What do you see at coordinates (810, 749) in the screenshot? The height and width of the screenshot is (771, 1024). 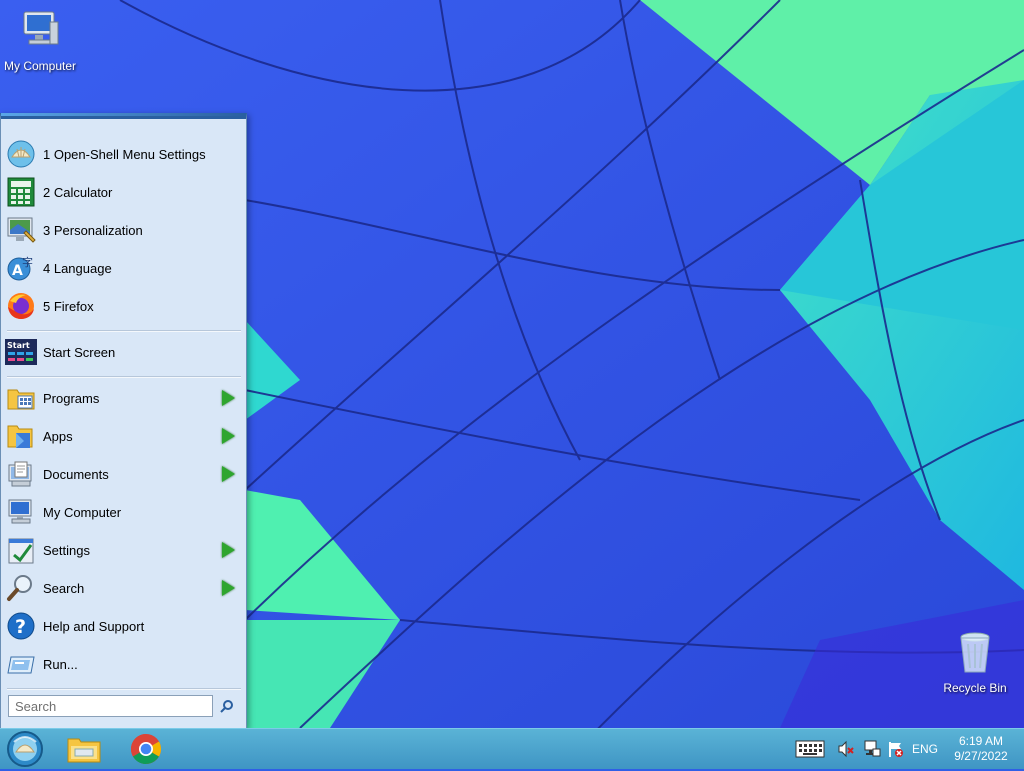 I see `keyboard-icon` at bounding box center [810, 749].